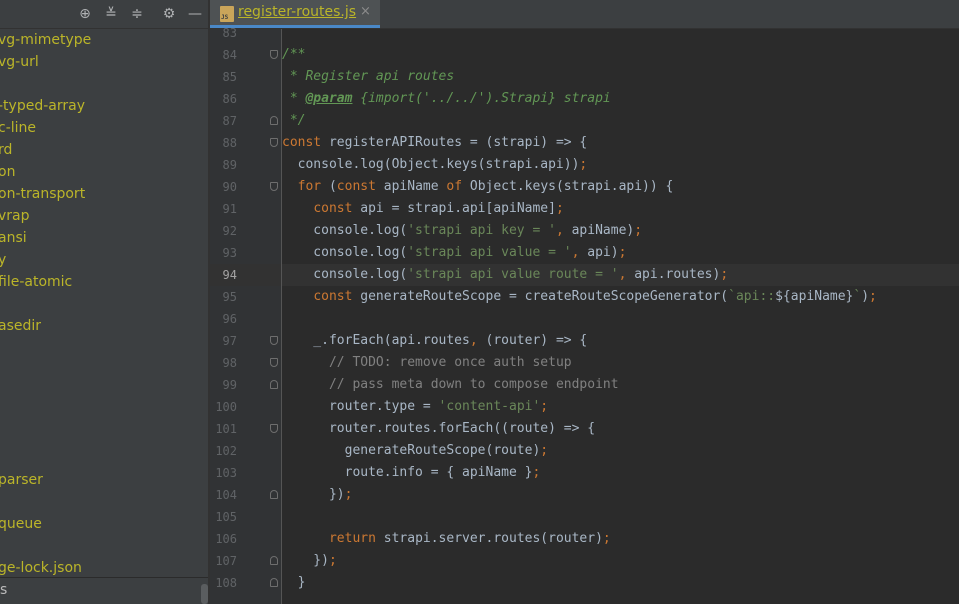 Image resolution: width=959 pixels, height=604 pixels. What do you see at coordinates (473, 384) in the screenshot?
I see `code-text: // pass meta down to compose endpoint` at bounding box center [473, 384].